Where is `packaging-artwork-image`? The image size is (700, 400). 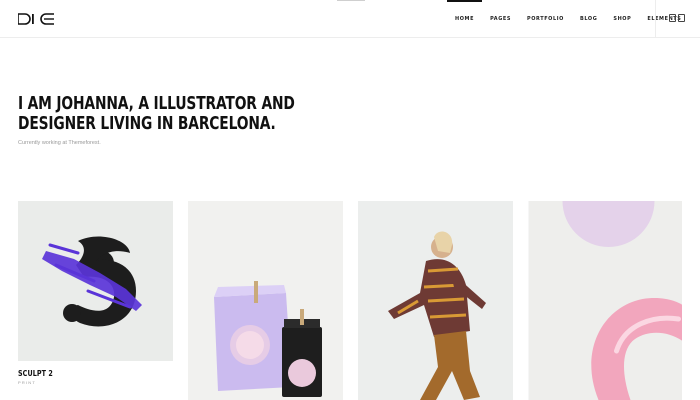
packaging-artwork-image is located at coordinates (265, 300).